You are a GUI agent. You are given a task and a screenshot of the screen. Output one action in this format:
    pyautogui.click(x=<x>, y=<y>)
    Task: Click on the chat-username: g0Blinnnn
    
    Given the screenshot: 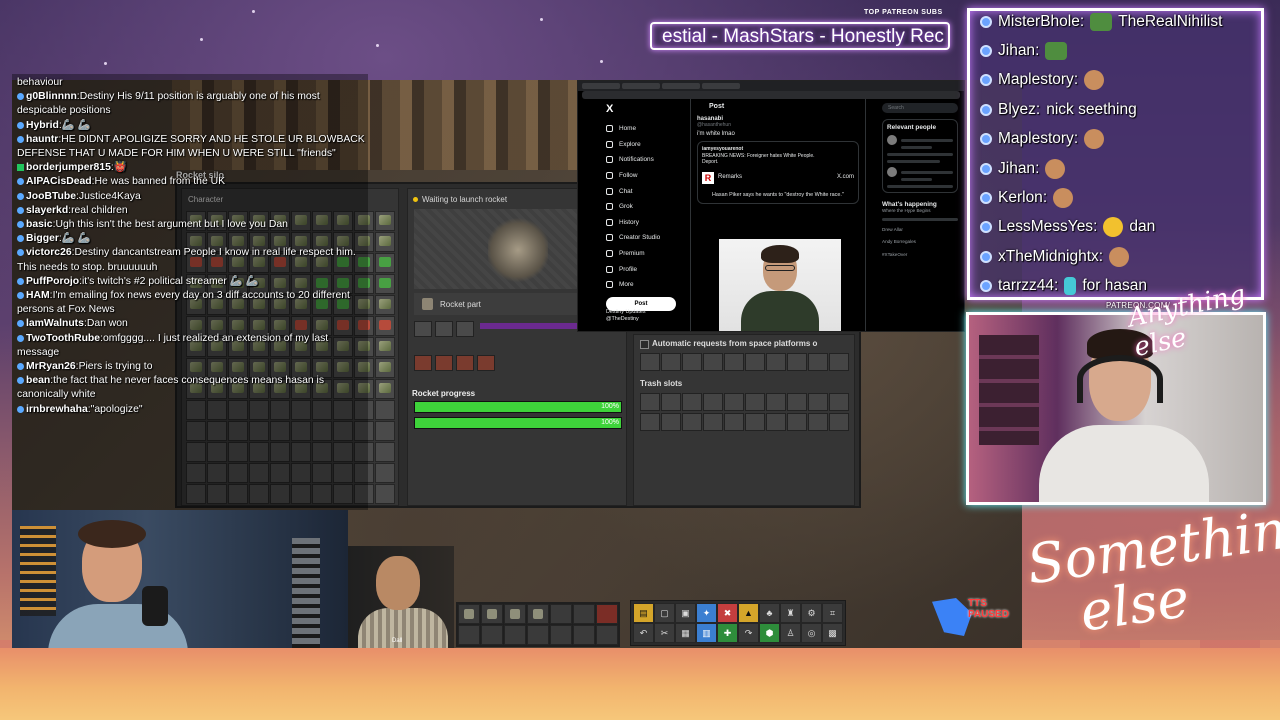 What is the action you would take?
    pyautogui.click(x=51, y=96)
    